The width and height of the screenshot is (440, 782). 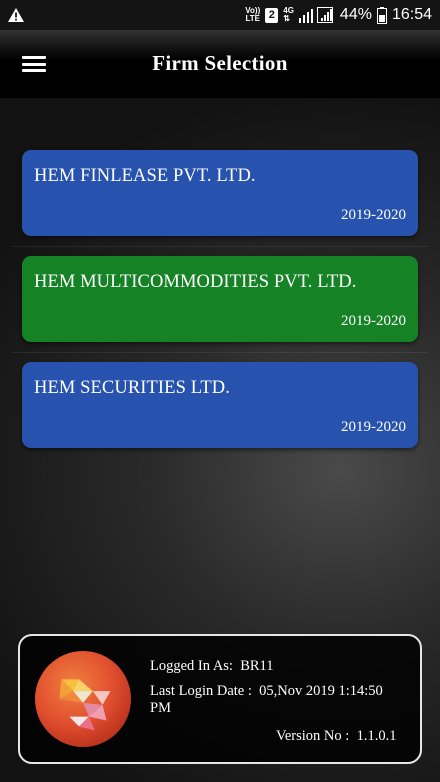 I want to click on version-value: 1.1.0.1, so click(x=376, y=736).